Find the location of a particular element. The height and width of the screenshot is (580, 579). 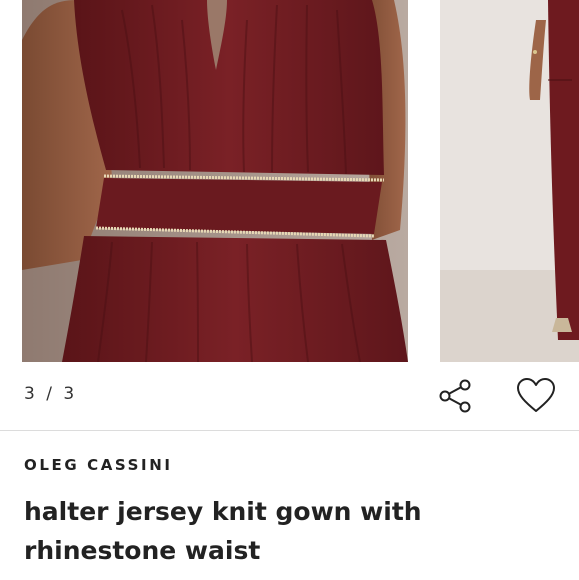

product-image-next is located at coordinates (509, 181).